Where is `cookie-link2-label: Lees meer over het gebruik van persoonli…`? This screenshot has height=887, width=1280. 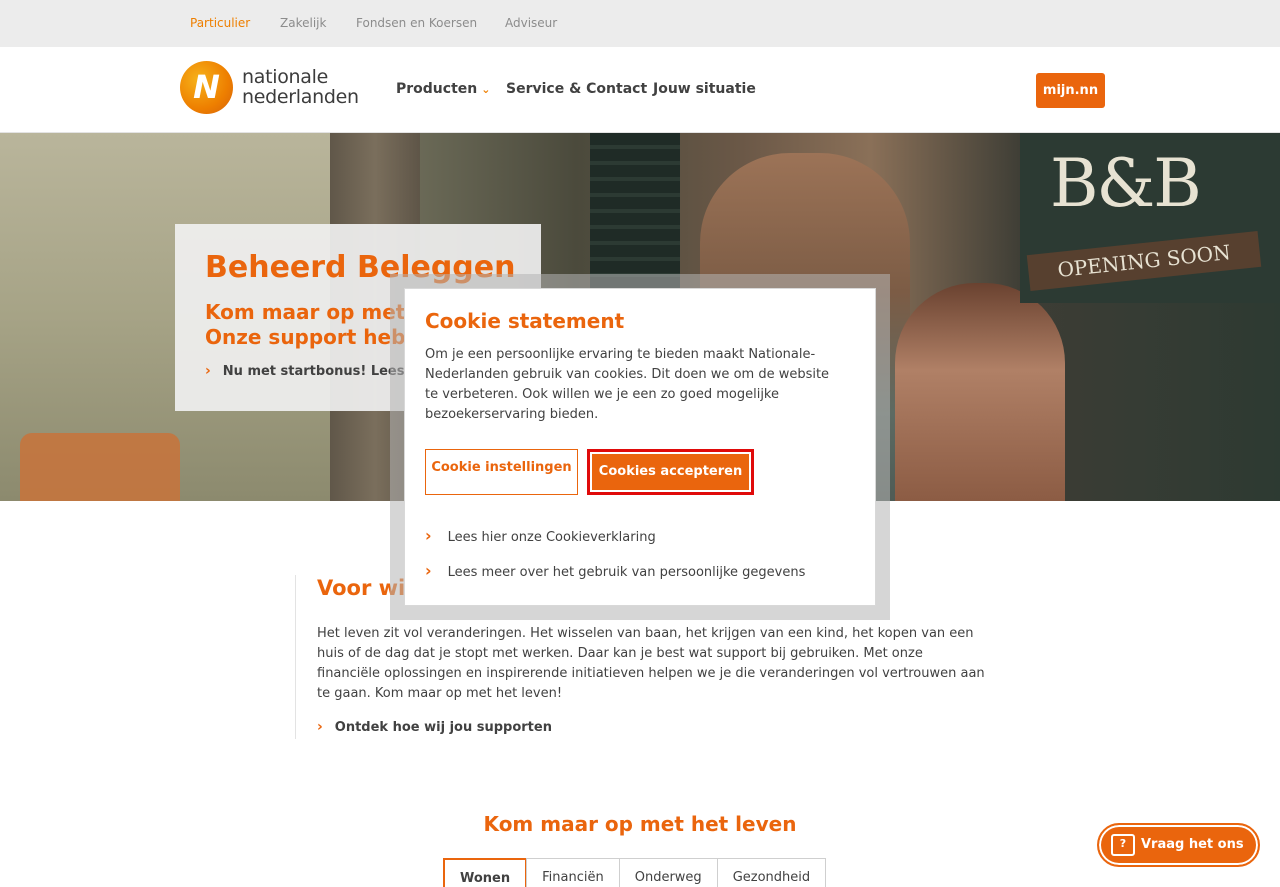 cookie-link2-label: Lees meer over het gebruik van persoonli… is located at coordinates (626, 572).